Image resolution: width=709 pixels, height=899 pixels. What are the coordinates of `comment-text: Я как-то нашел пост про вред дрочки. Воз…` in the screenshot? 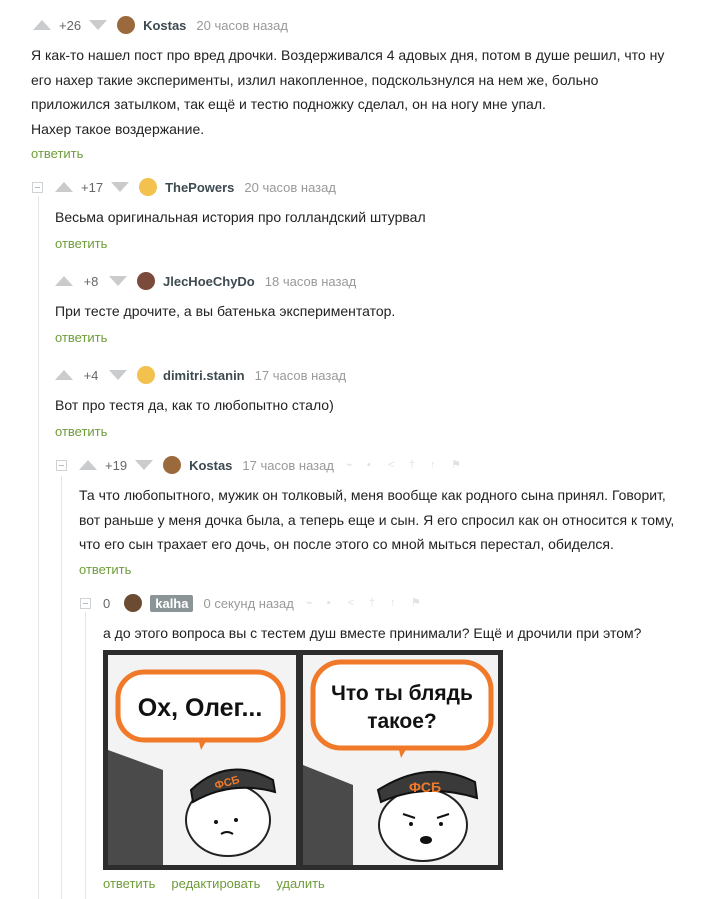 It's located at (347, 92).